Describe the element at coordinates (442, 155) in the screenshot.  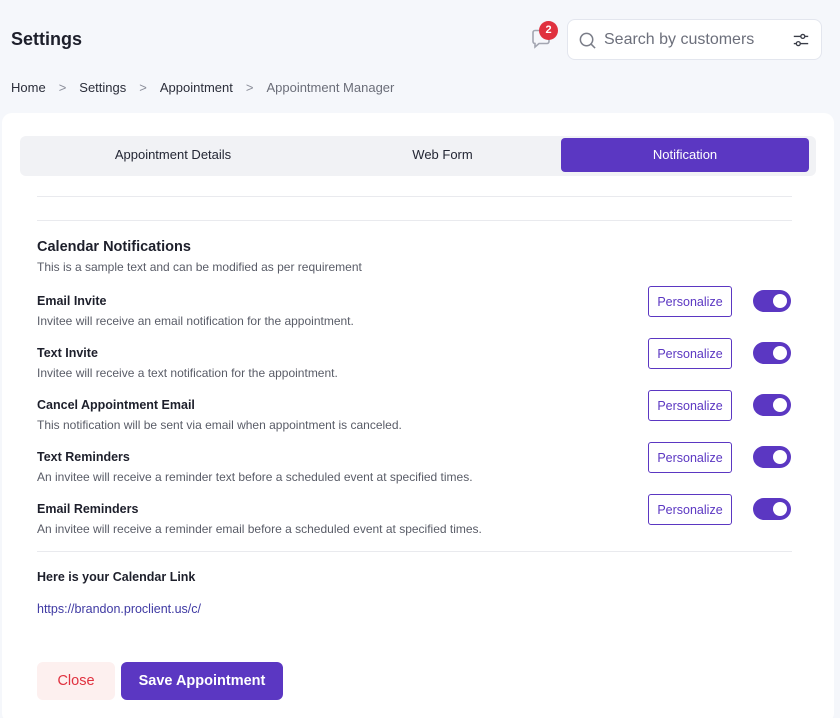
I see `tab-web-form: Web Form` at that location.